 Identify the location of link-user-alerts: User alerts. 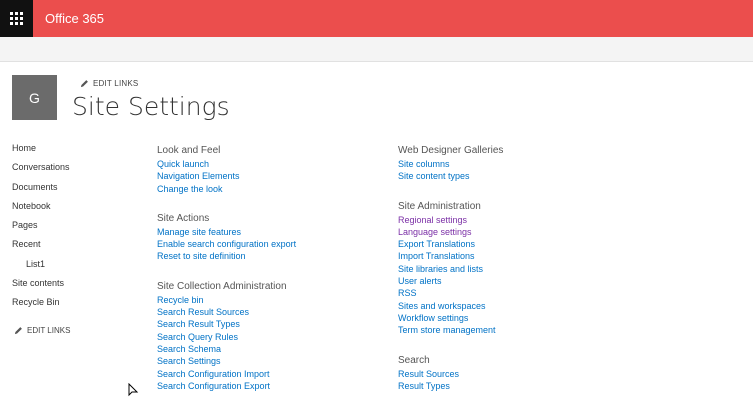
(450, 281).